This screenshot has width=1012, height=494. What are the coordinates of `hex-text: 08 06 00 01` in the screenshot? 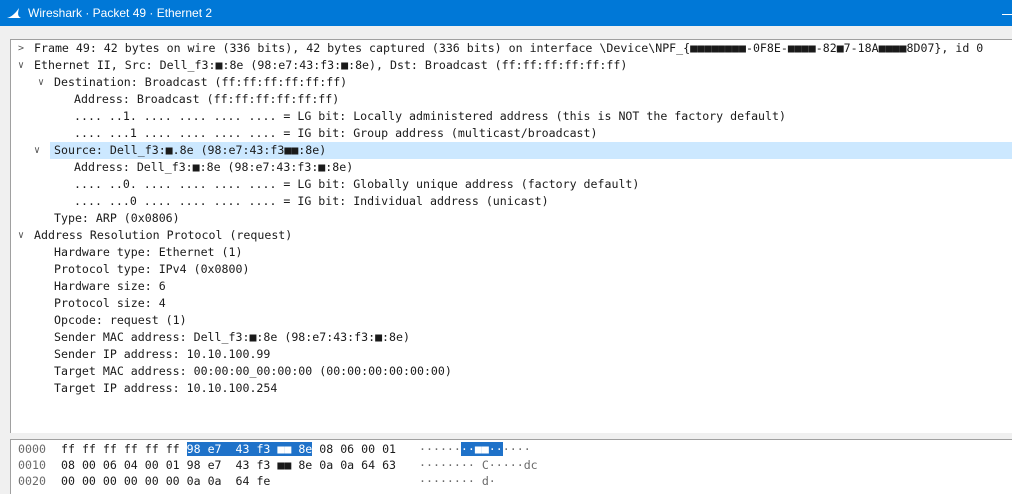 It's located at (354, 449).